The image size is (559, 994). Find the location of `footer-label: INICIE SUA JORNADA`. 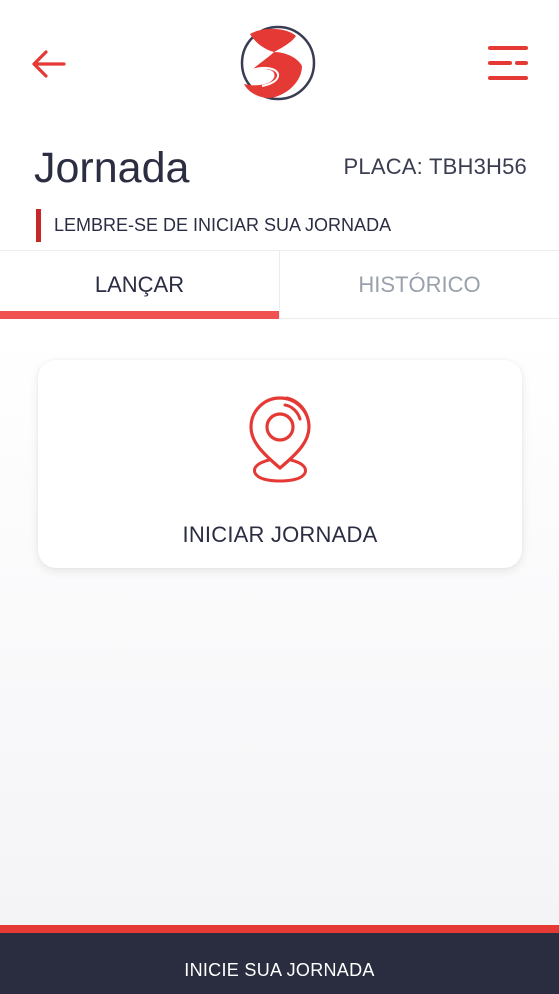

footer-label: INICIE SUA JORNADA is located at coordinates (279, 970).